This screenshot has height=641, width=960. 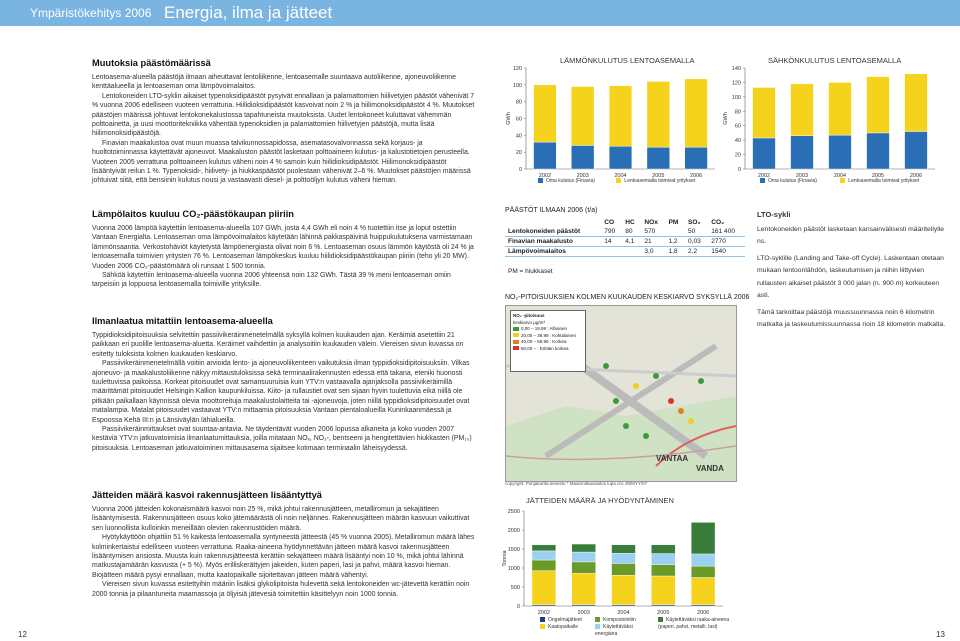 I want to click on x-tick-label: 2004, so click(x=623, y=613).